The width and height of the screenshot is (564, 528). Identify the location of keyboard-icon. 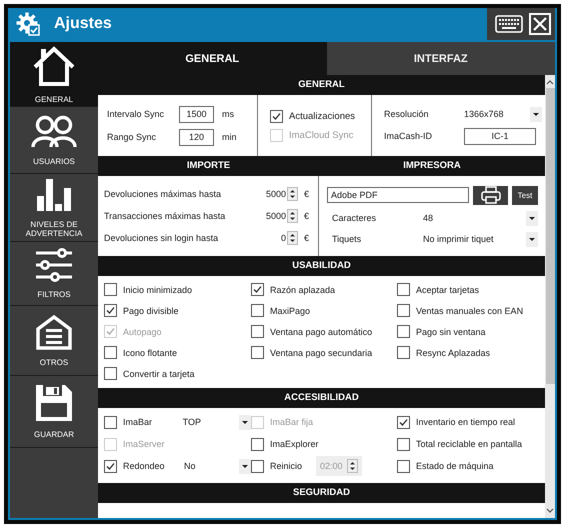
(509, 24).